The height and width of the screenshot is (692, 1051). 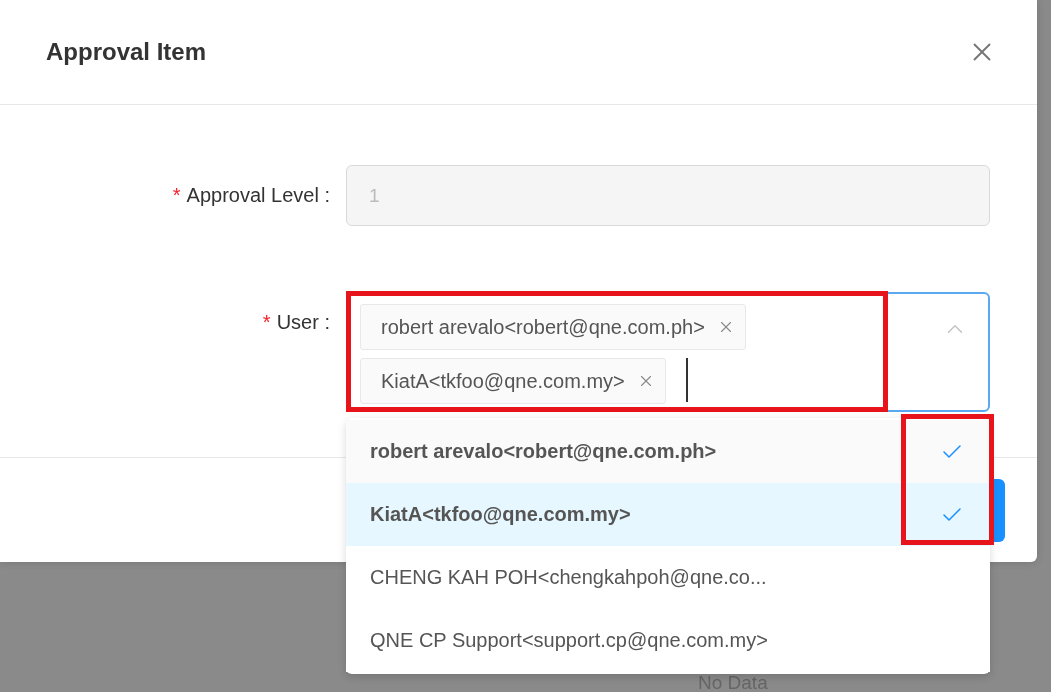 I want to click on dropdown-option: QNE CP Support<support.cp@qne.com.my>, so click(x=668, y=640).